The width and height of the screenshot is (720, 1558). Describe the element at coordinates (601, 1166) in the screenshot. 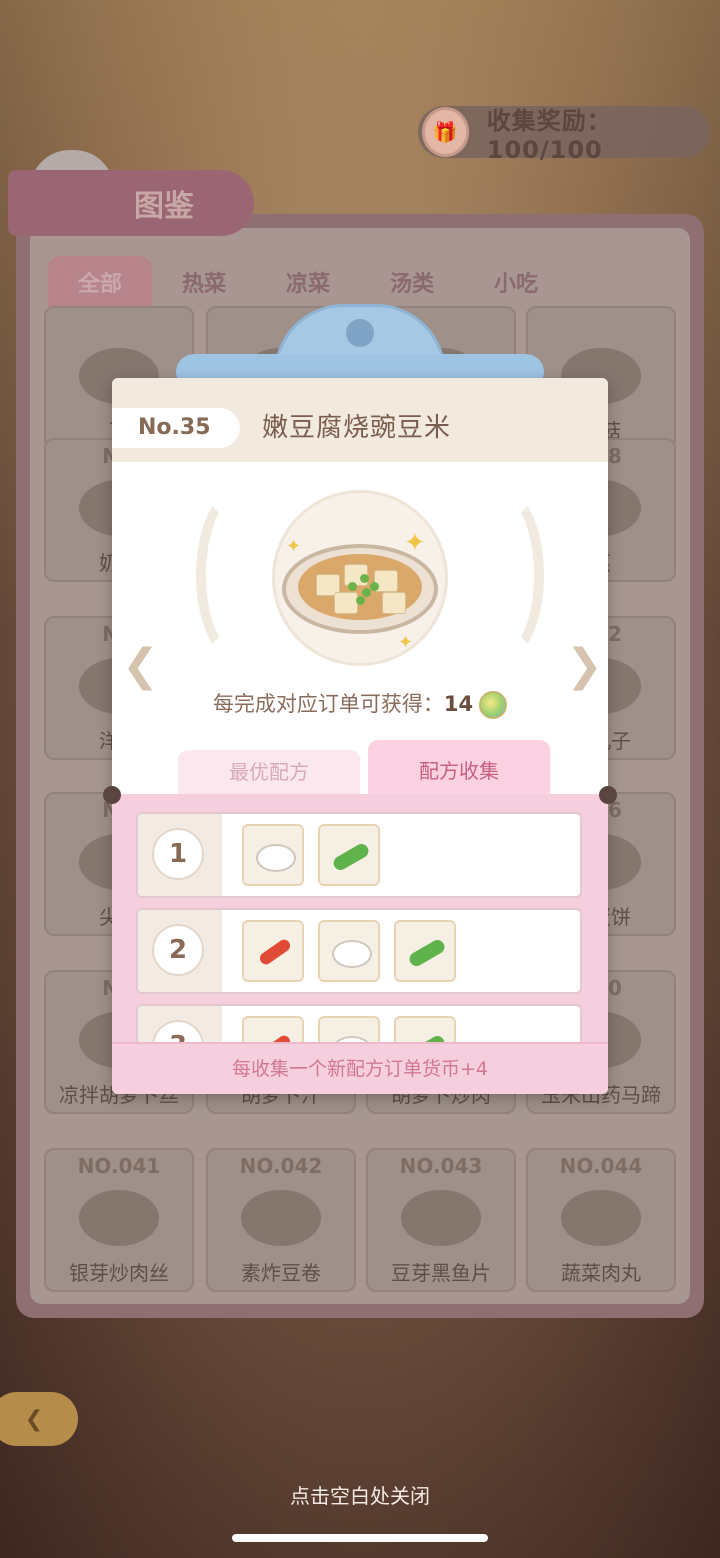

I see `catalog-cell-number: NO.044` at that location.